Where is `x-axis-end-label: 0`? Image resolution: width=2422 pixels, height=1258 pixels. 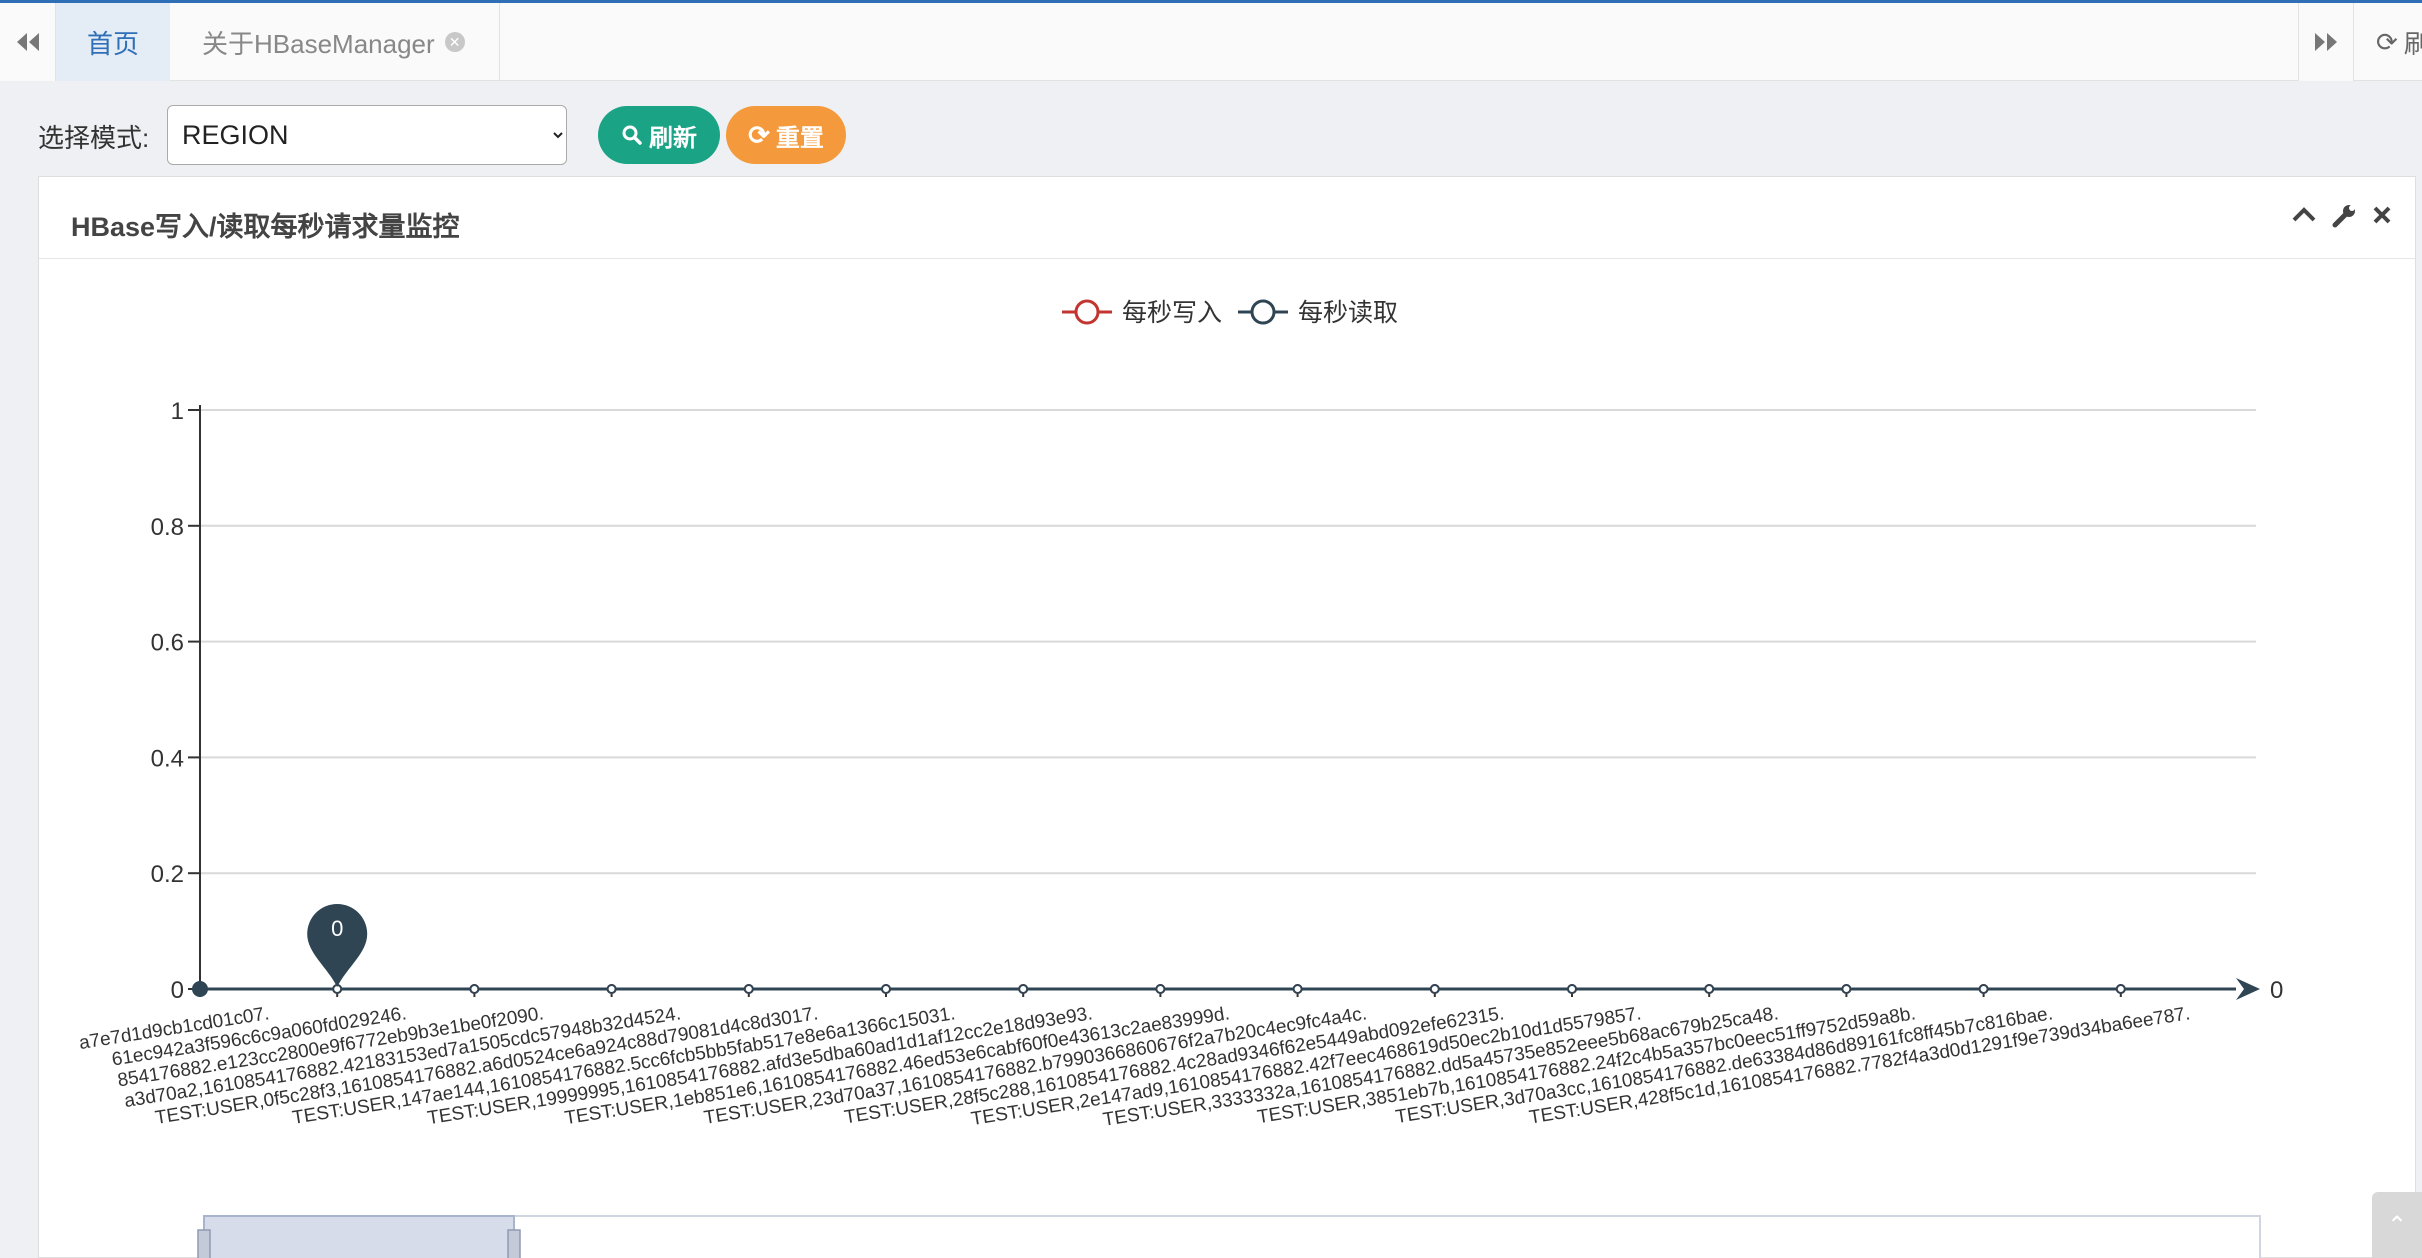
x-axis-end-label: 0 is located at coordinates (2276, 990).